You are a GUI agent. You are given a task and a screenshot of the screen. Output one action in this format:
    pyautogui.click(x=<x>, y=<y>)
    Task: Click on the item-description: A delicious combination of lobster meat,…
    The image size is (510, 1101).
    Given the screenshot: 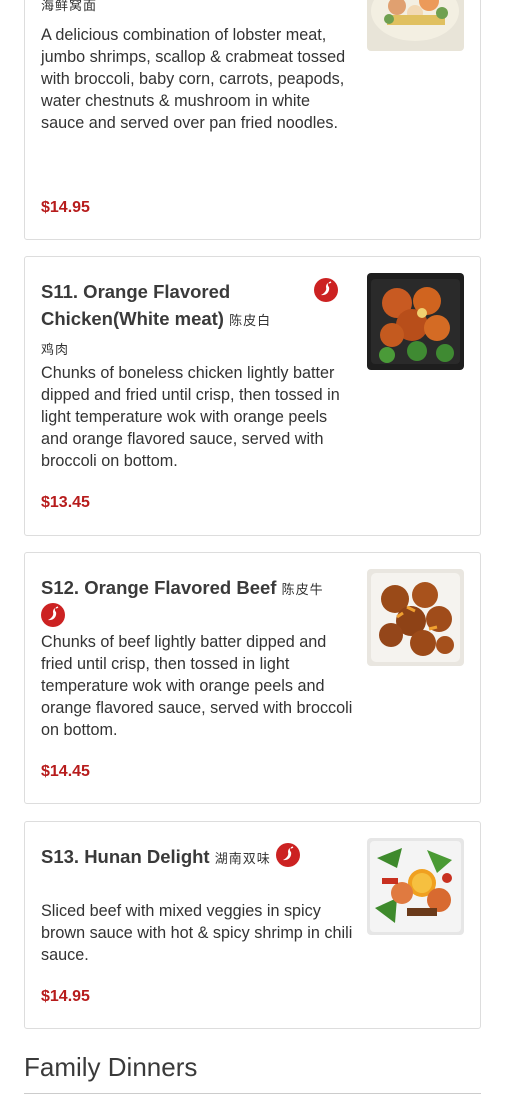 What is the action you would take?
    pyautogui.click(x=193, y=79)
    